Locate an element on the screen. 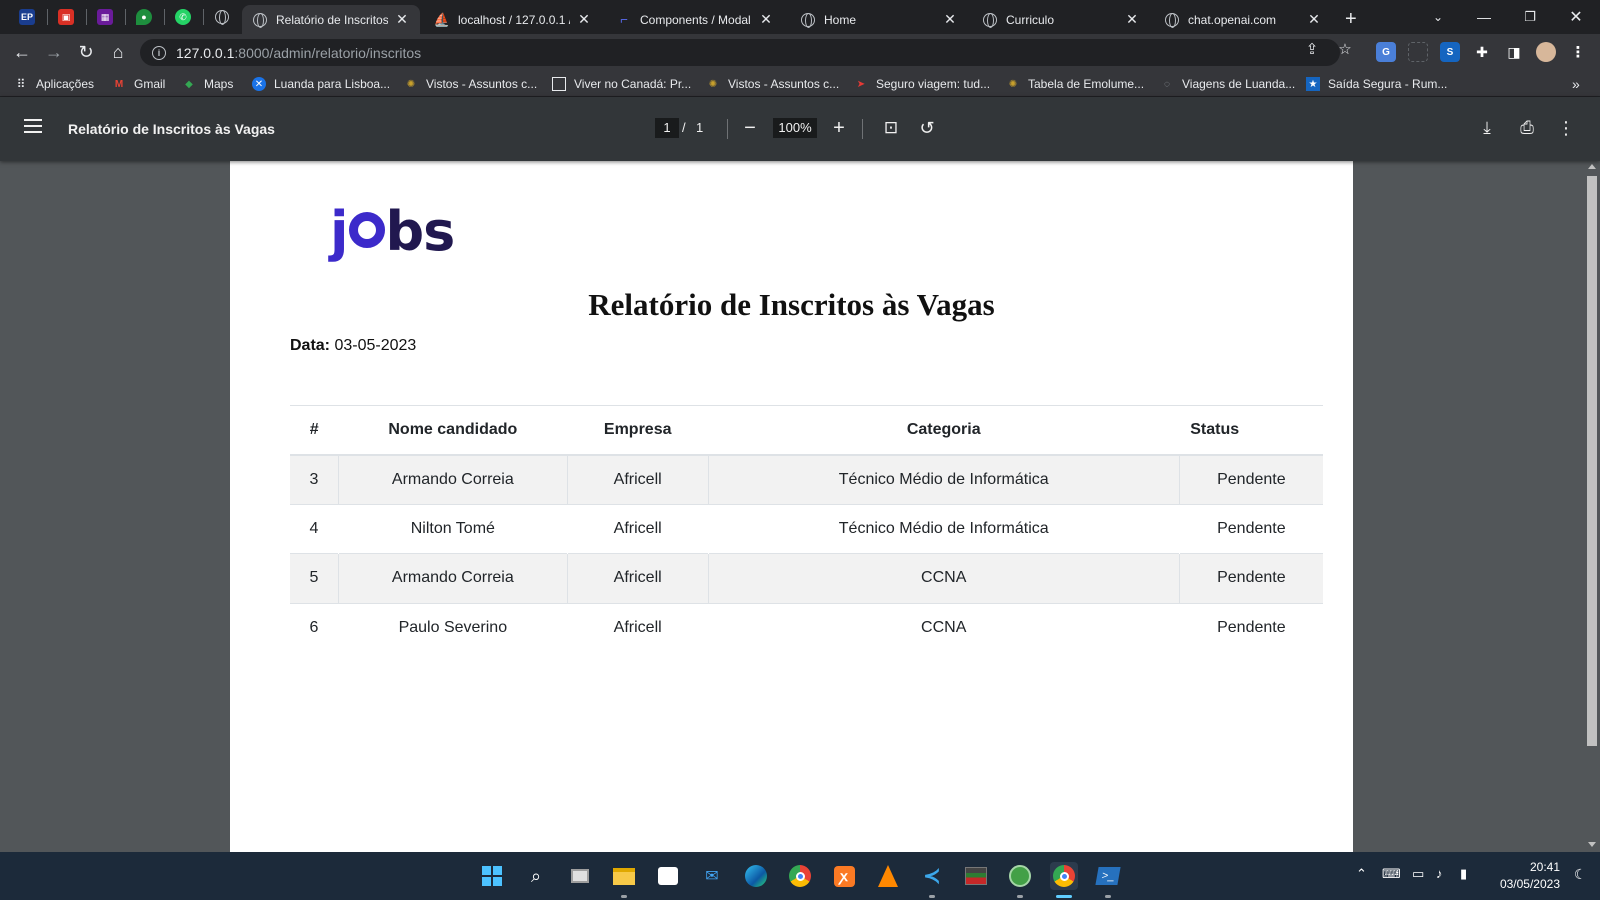 This screenshot has height=900, width=1600. screenshot-extension is located at coordinates (1418, 52).